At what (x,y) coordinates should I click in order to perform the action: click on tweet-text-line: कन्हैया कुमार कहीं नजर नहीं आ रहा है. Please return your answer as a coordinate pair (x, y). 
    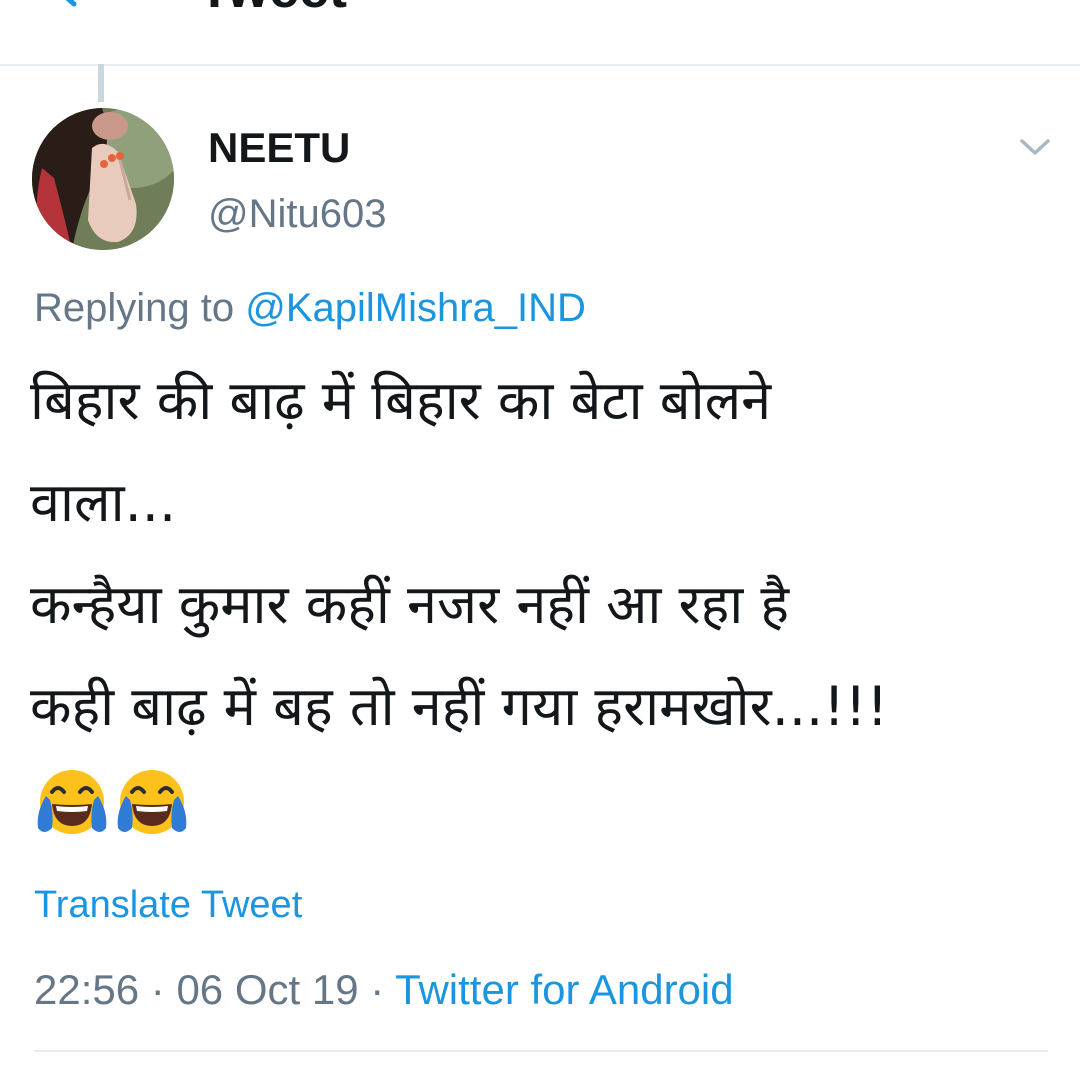
    Looking at the image, I should click on (410, 604).